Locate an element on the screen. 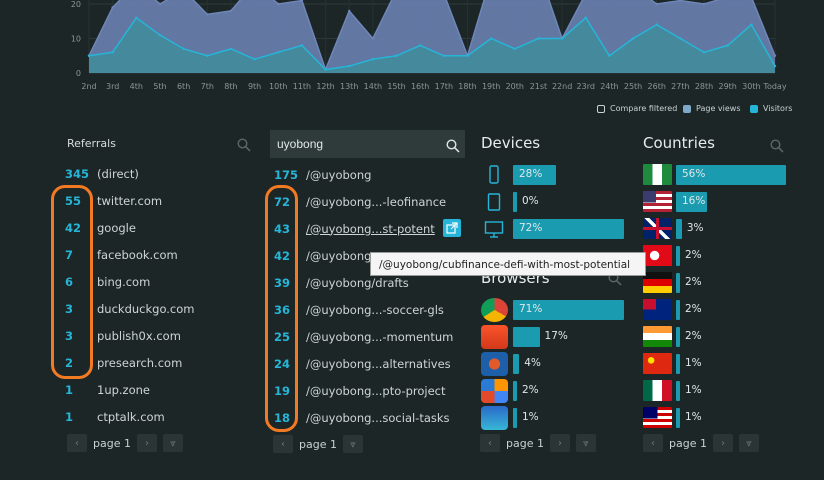 The height and width of the screenshot is (480, 824). row-label: (direct) is located at coordinates (118, 174).